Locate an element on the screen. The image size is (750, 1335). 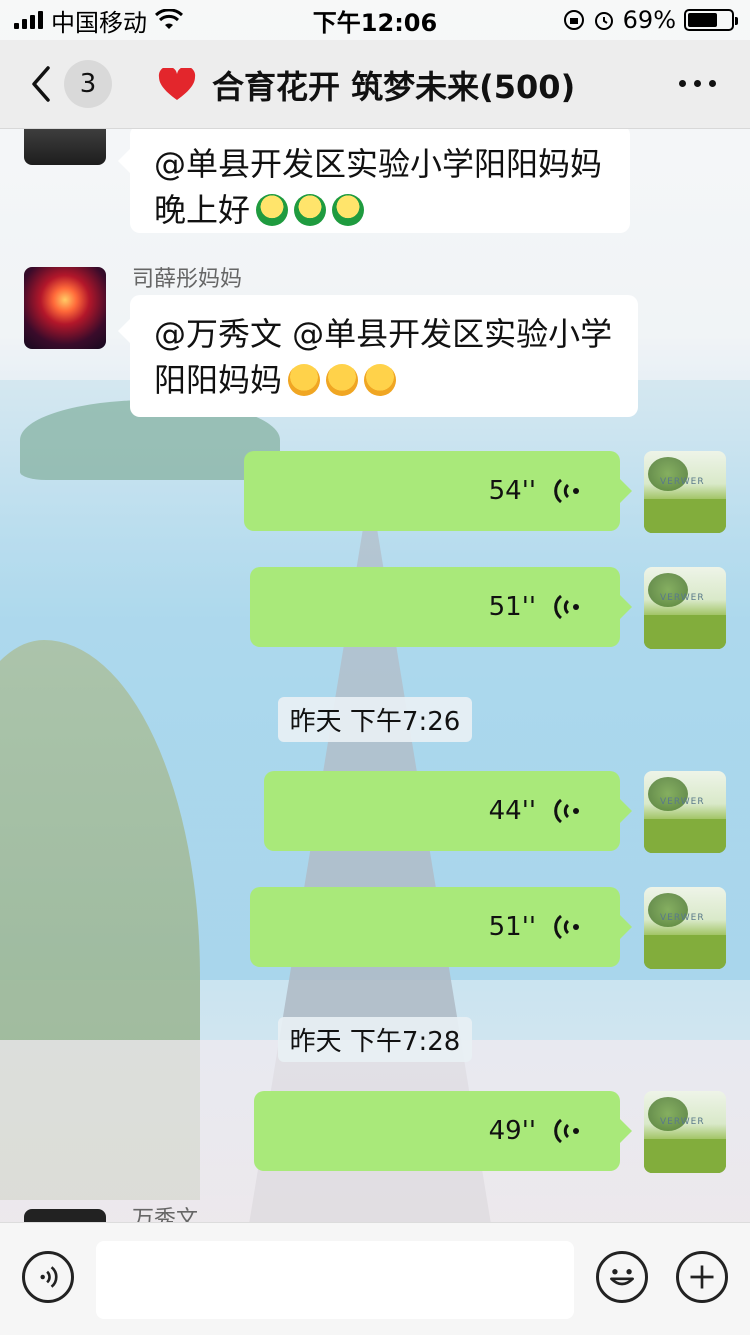
input-bar is located at coordinates (375, 1278).